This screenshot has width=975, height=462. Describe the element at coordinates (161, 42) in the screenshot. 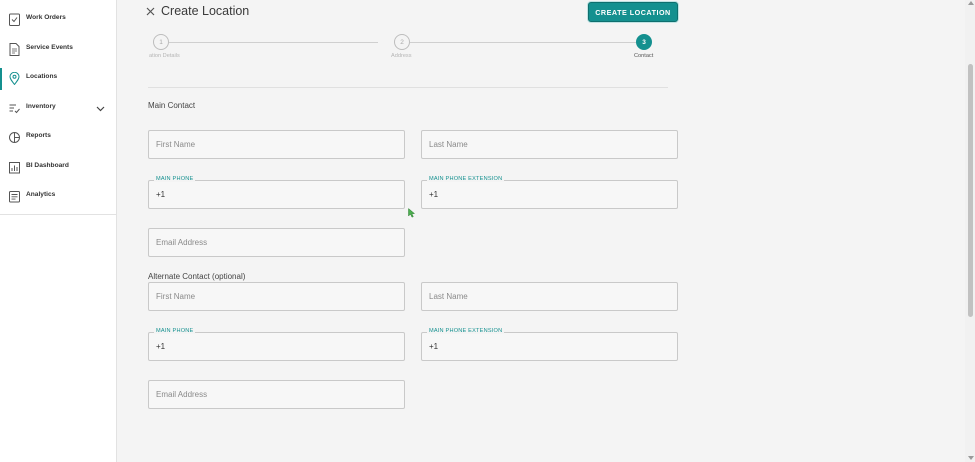

I see `step-1-circle: 1` at that location.